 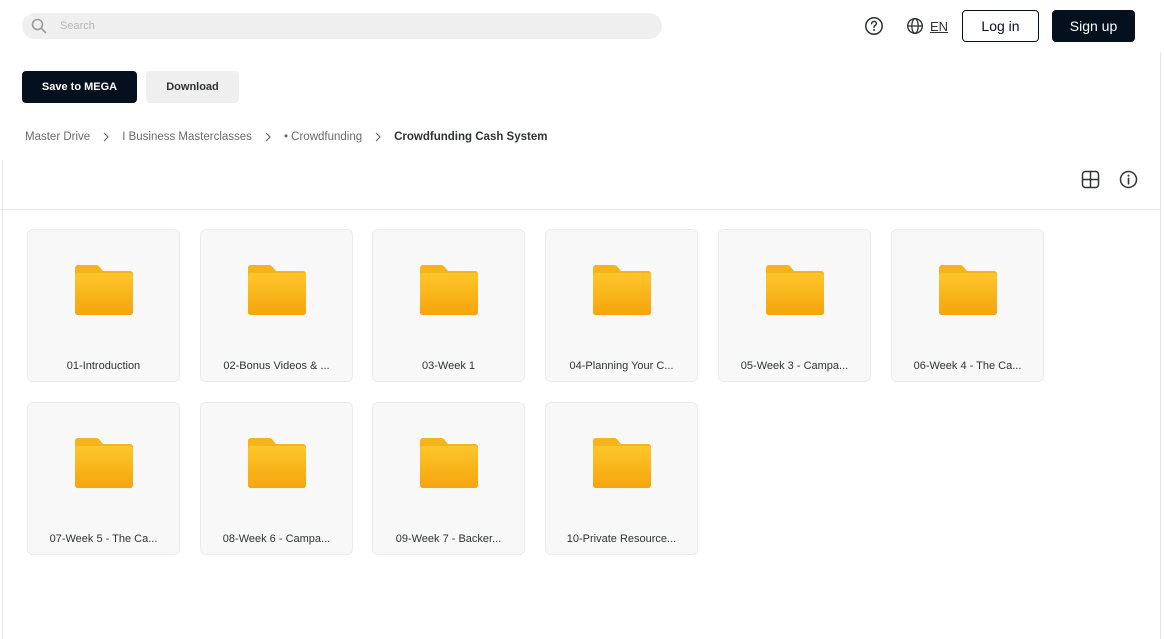 I want to click on top-bar: EN Log in Sign up, so click(x=582, y=26).